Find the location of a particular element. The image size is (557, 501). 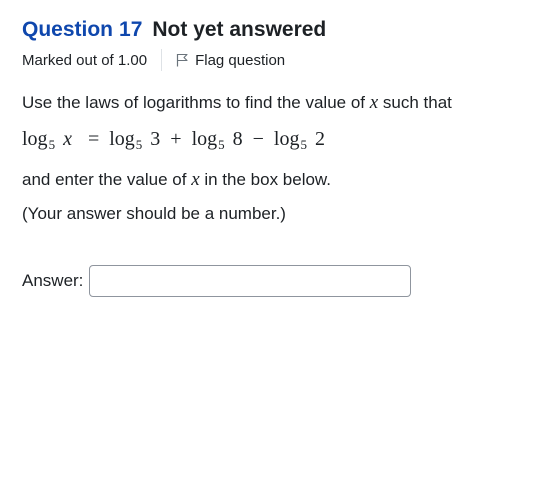

log-term1: log5 is located at coordinates (125, 140).